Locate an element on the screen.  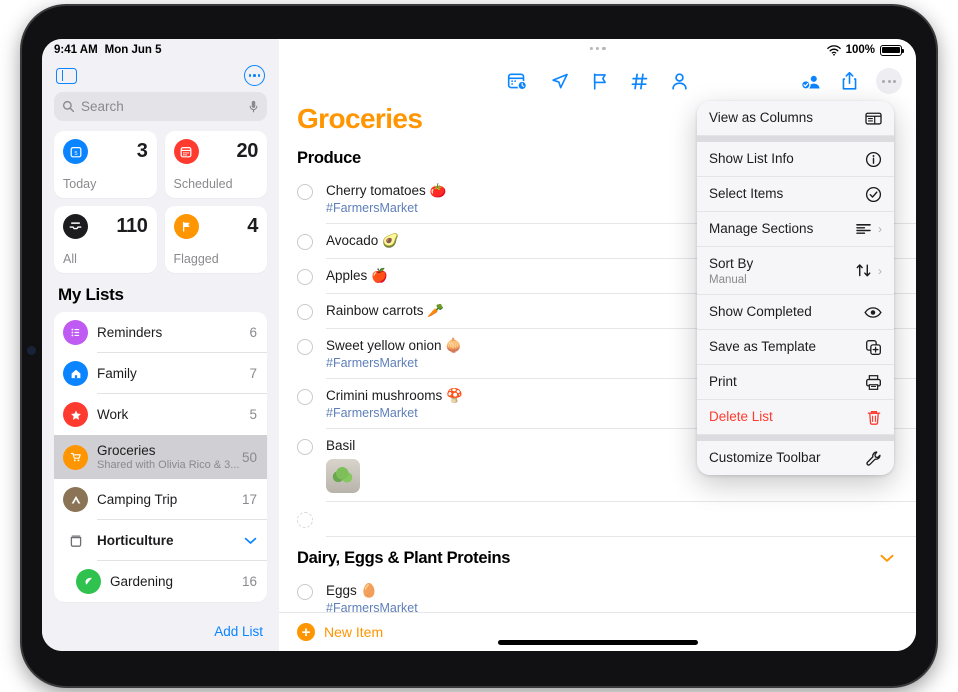
sidebar-item-count: 50 is located at coordinates (249, 457).